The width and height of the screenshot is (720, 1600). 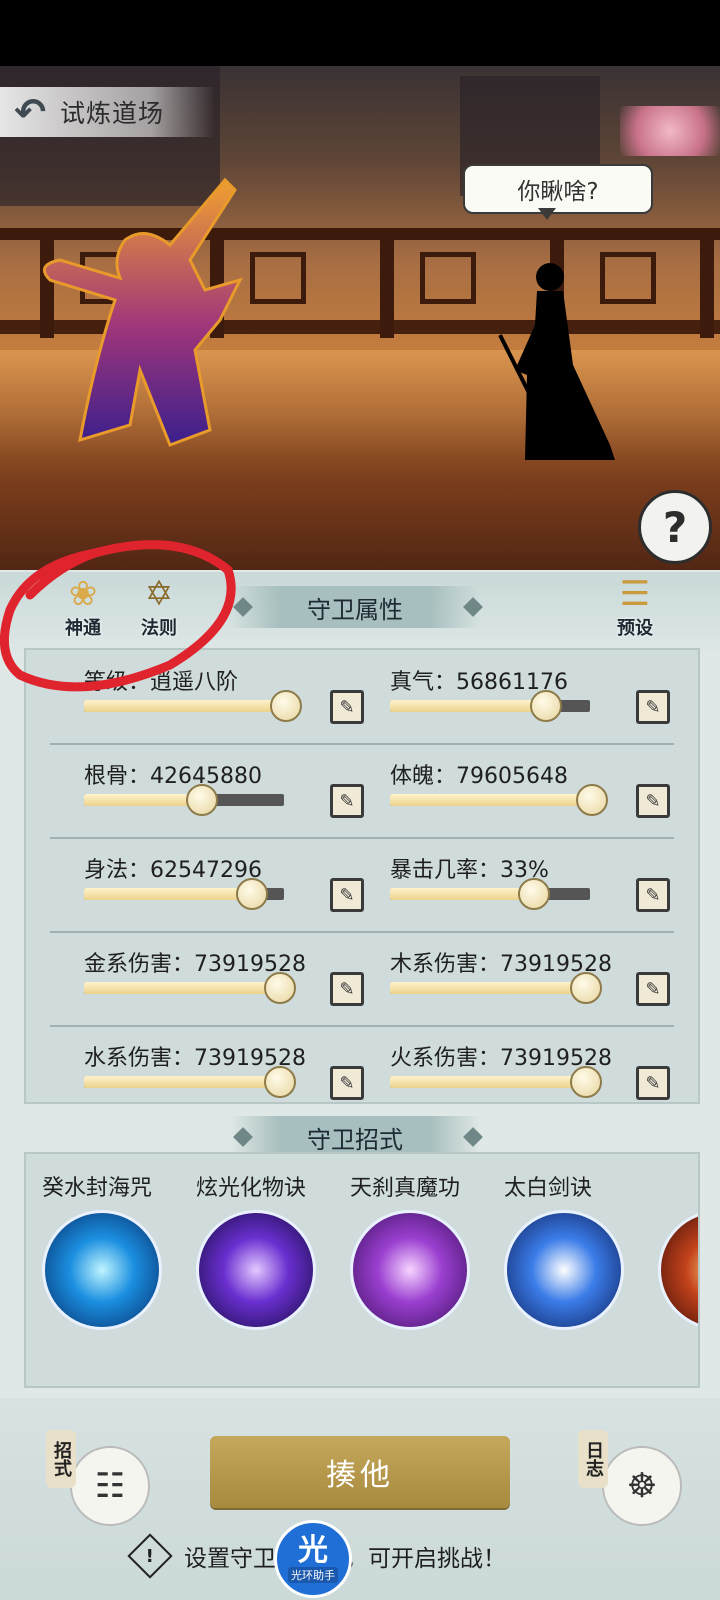 What do you see at coordinates (61, 1459) in the screenshot?
I see `moves-tag: 招式` at bounding box center [61, 1459].